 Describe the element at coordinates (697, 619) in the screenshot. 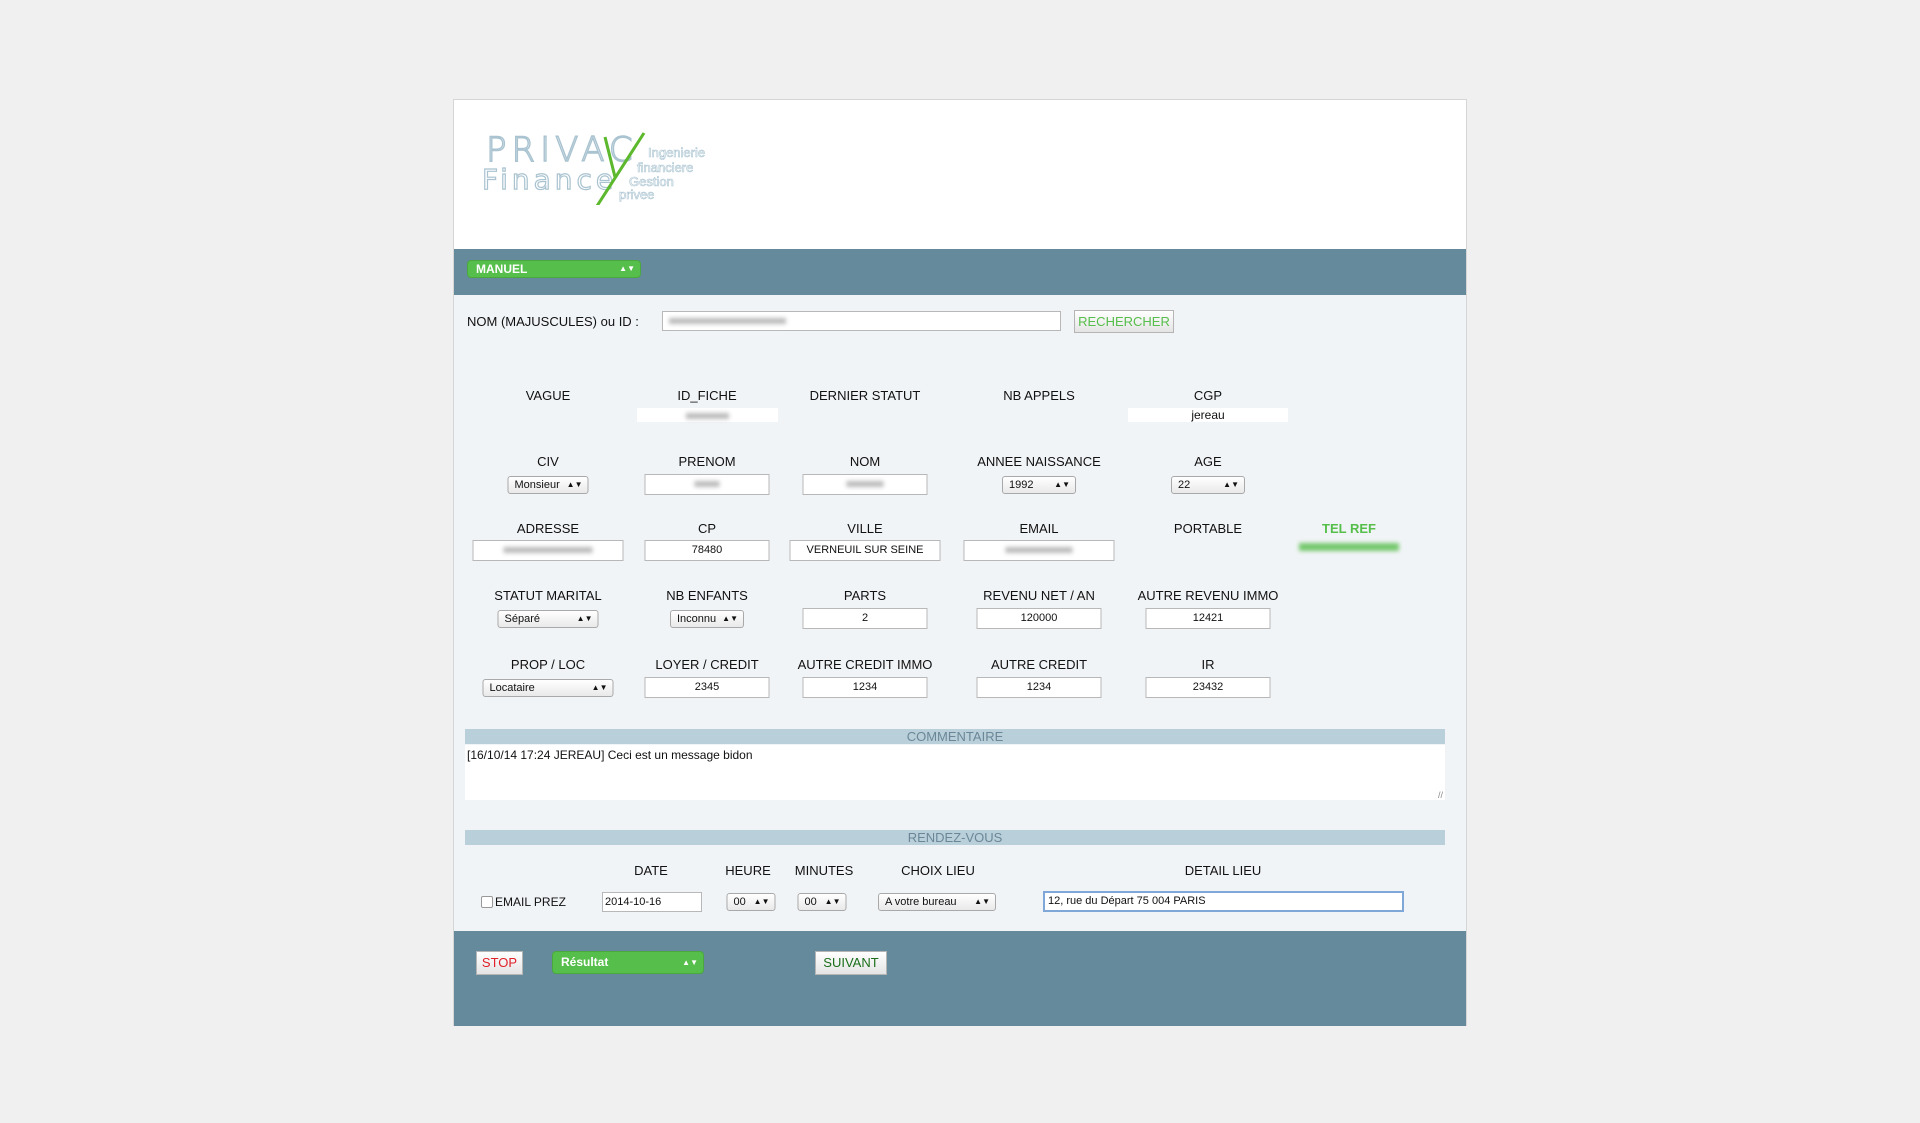

I see `nb-enfants-value: Inconnu` at that location.